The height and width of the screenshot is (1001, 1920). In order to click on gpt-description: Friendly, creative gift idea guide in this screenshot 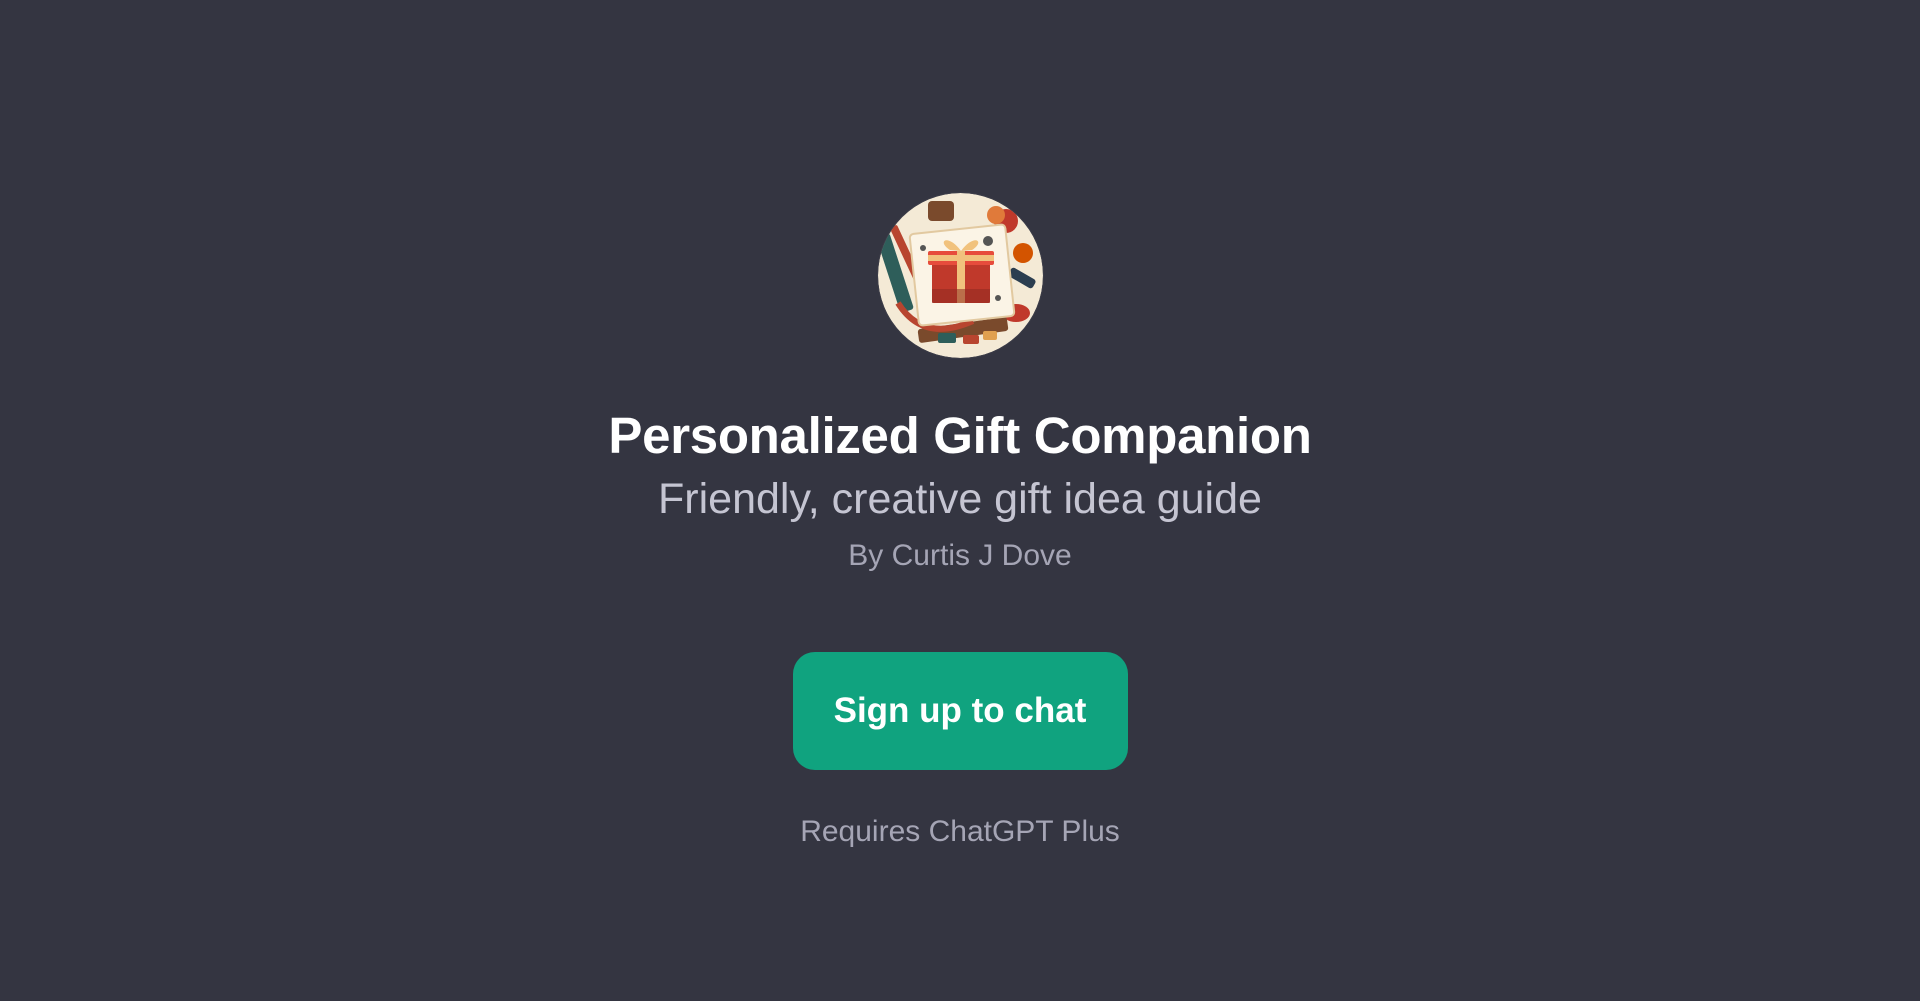, I will do `click(960, 499)`.